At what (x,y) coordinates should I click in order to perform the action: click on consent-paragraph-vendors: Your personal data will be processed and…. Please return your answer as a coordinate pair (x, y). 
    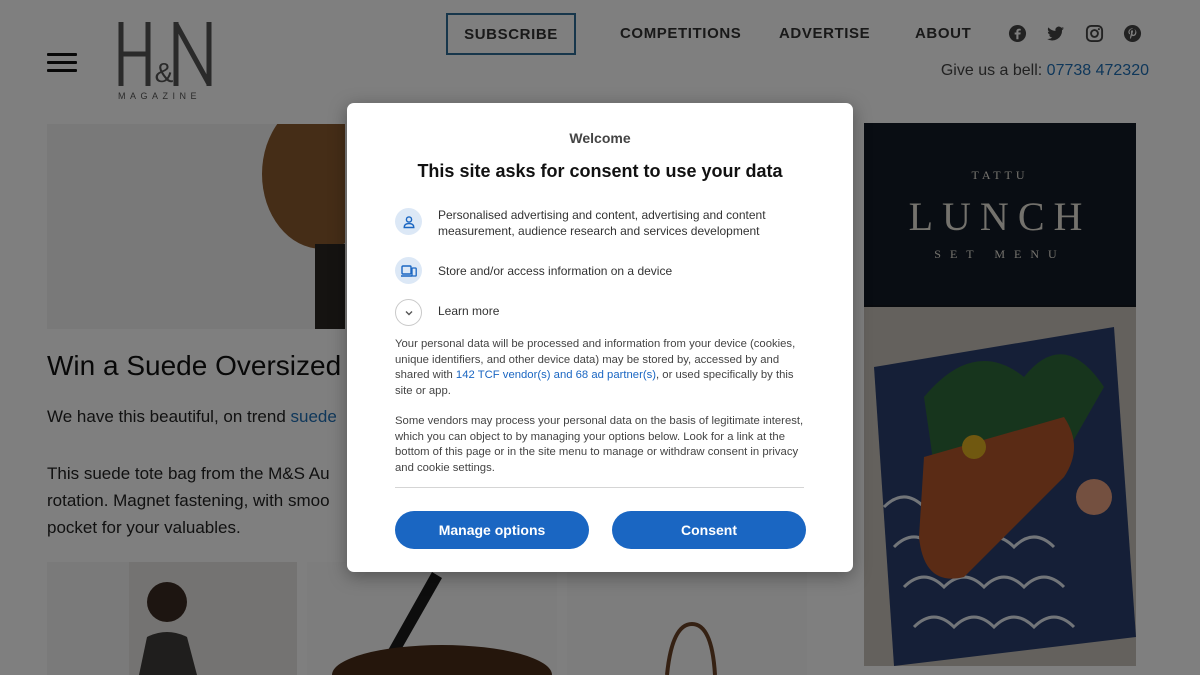
    Looking at the image, I should click on (601, 368).